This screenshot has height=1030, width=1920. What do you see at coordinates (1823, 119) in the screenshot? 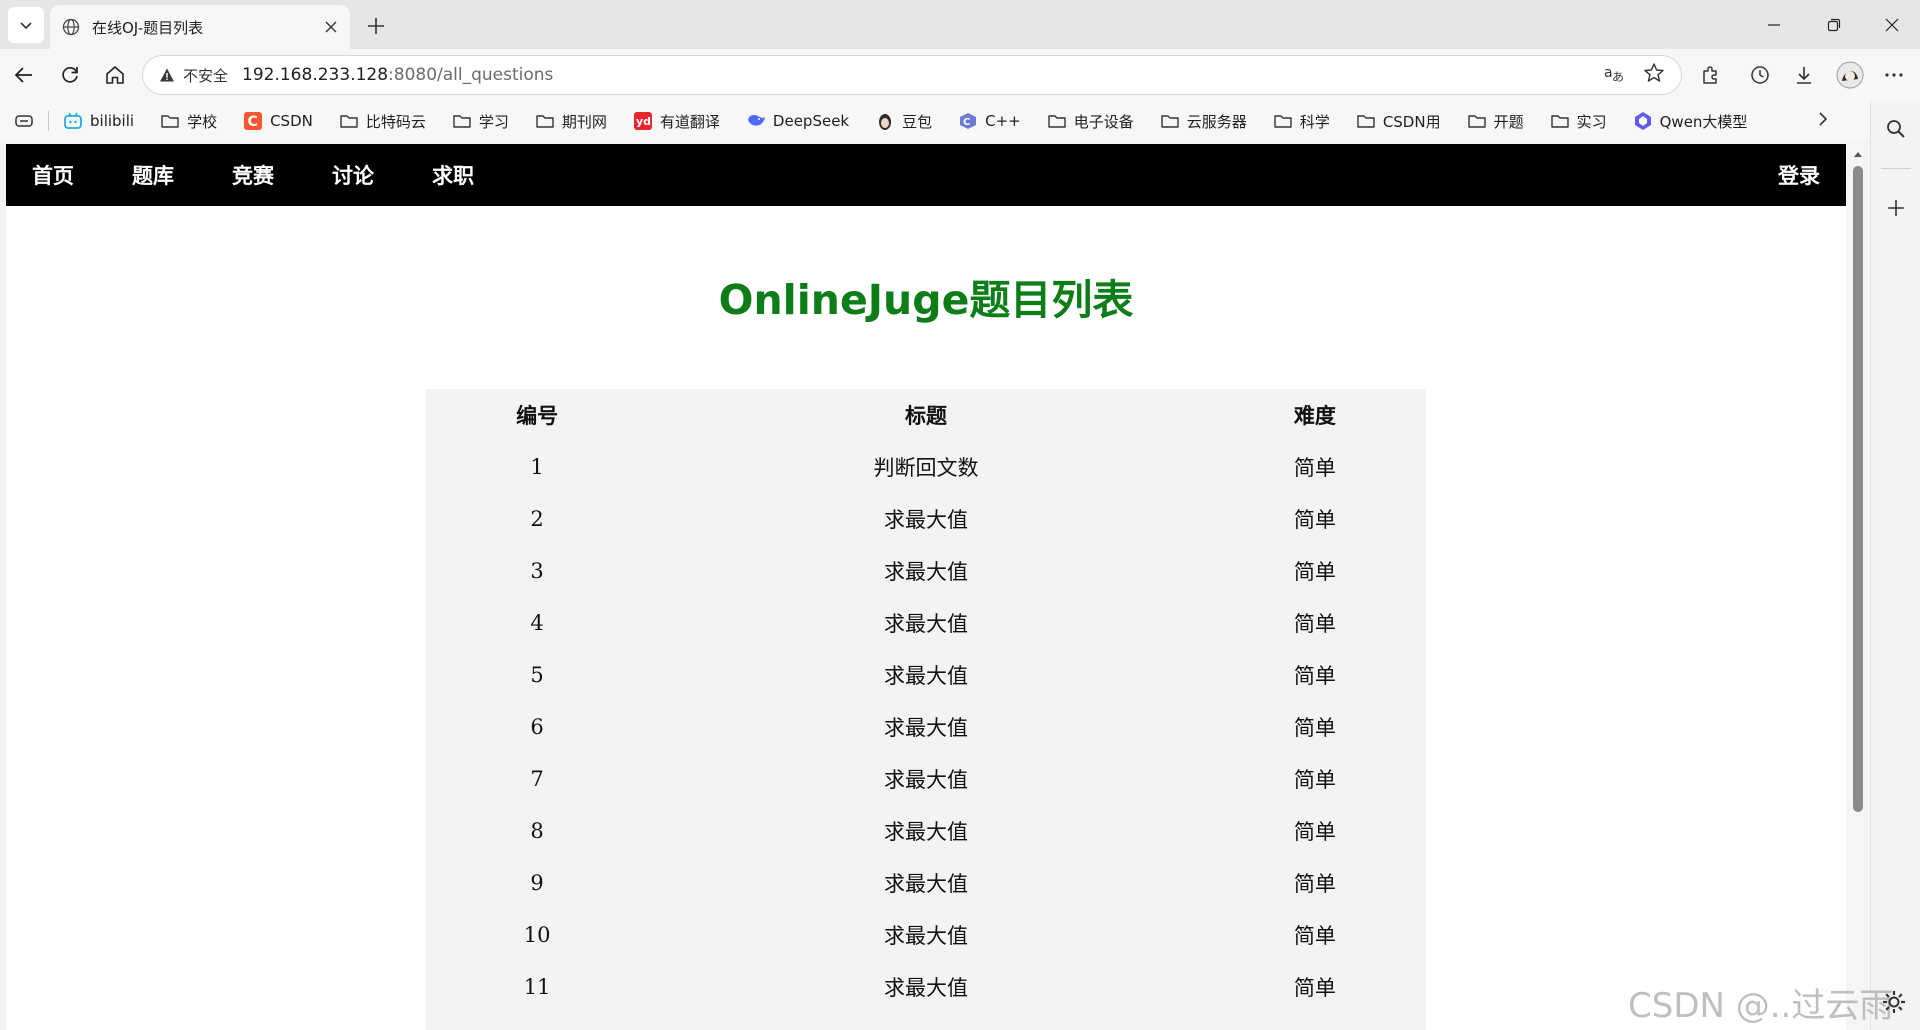
I see `chevron-right-icon` at bounding box center [1823, 119].